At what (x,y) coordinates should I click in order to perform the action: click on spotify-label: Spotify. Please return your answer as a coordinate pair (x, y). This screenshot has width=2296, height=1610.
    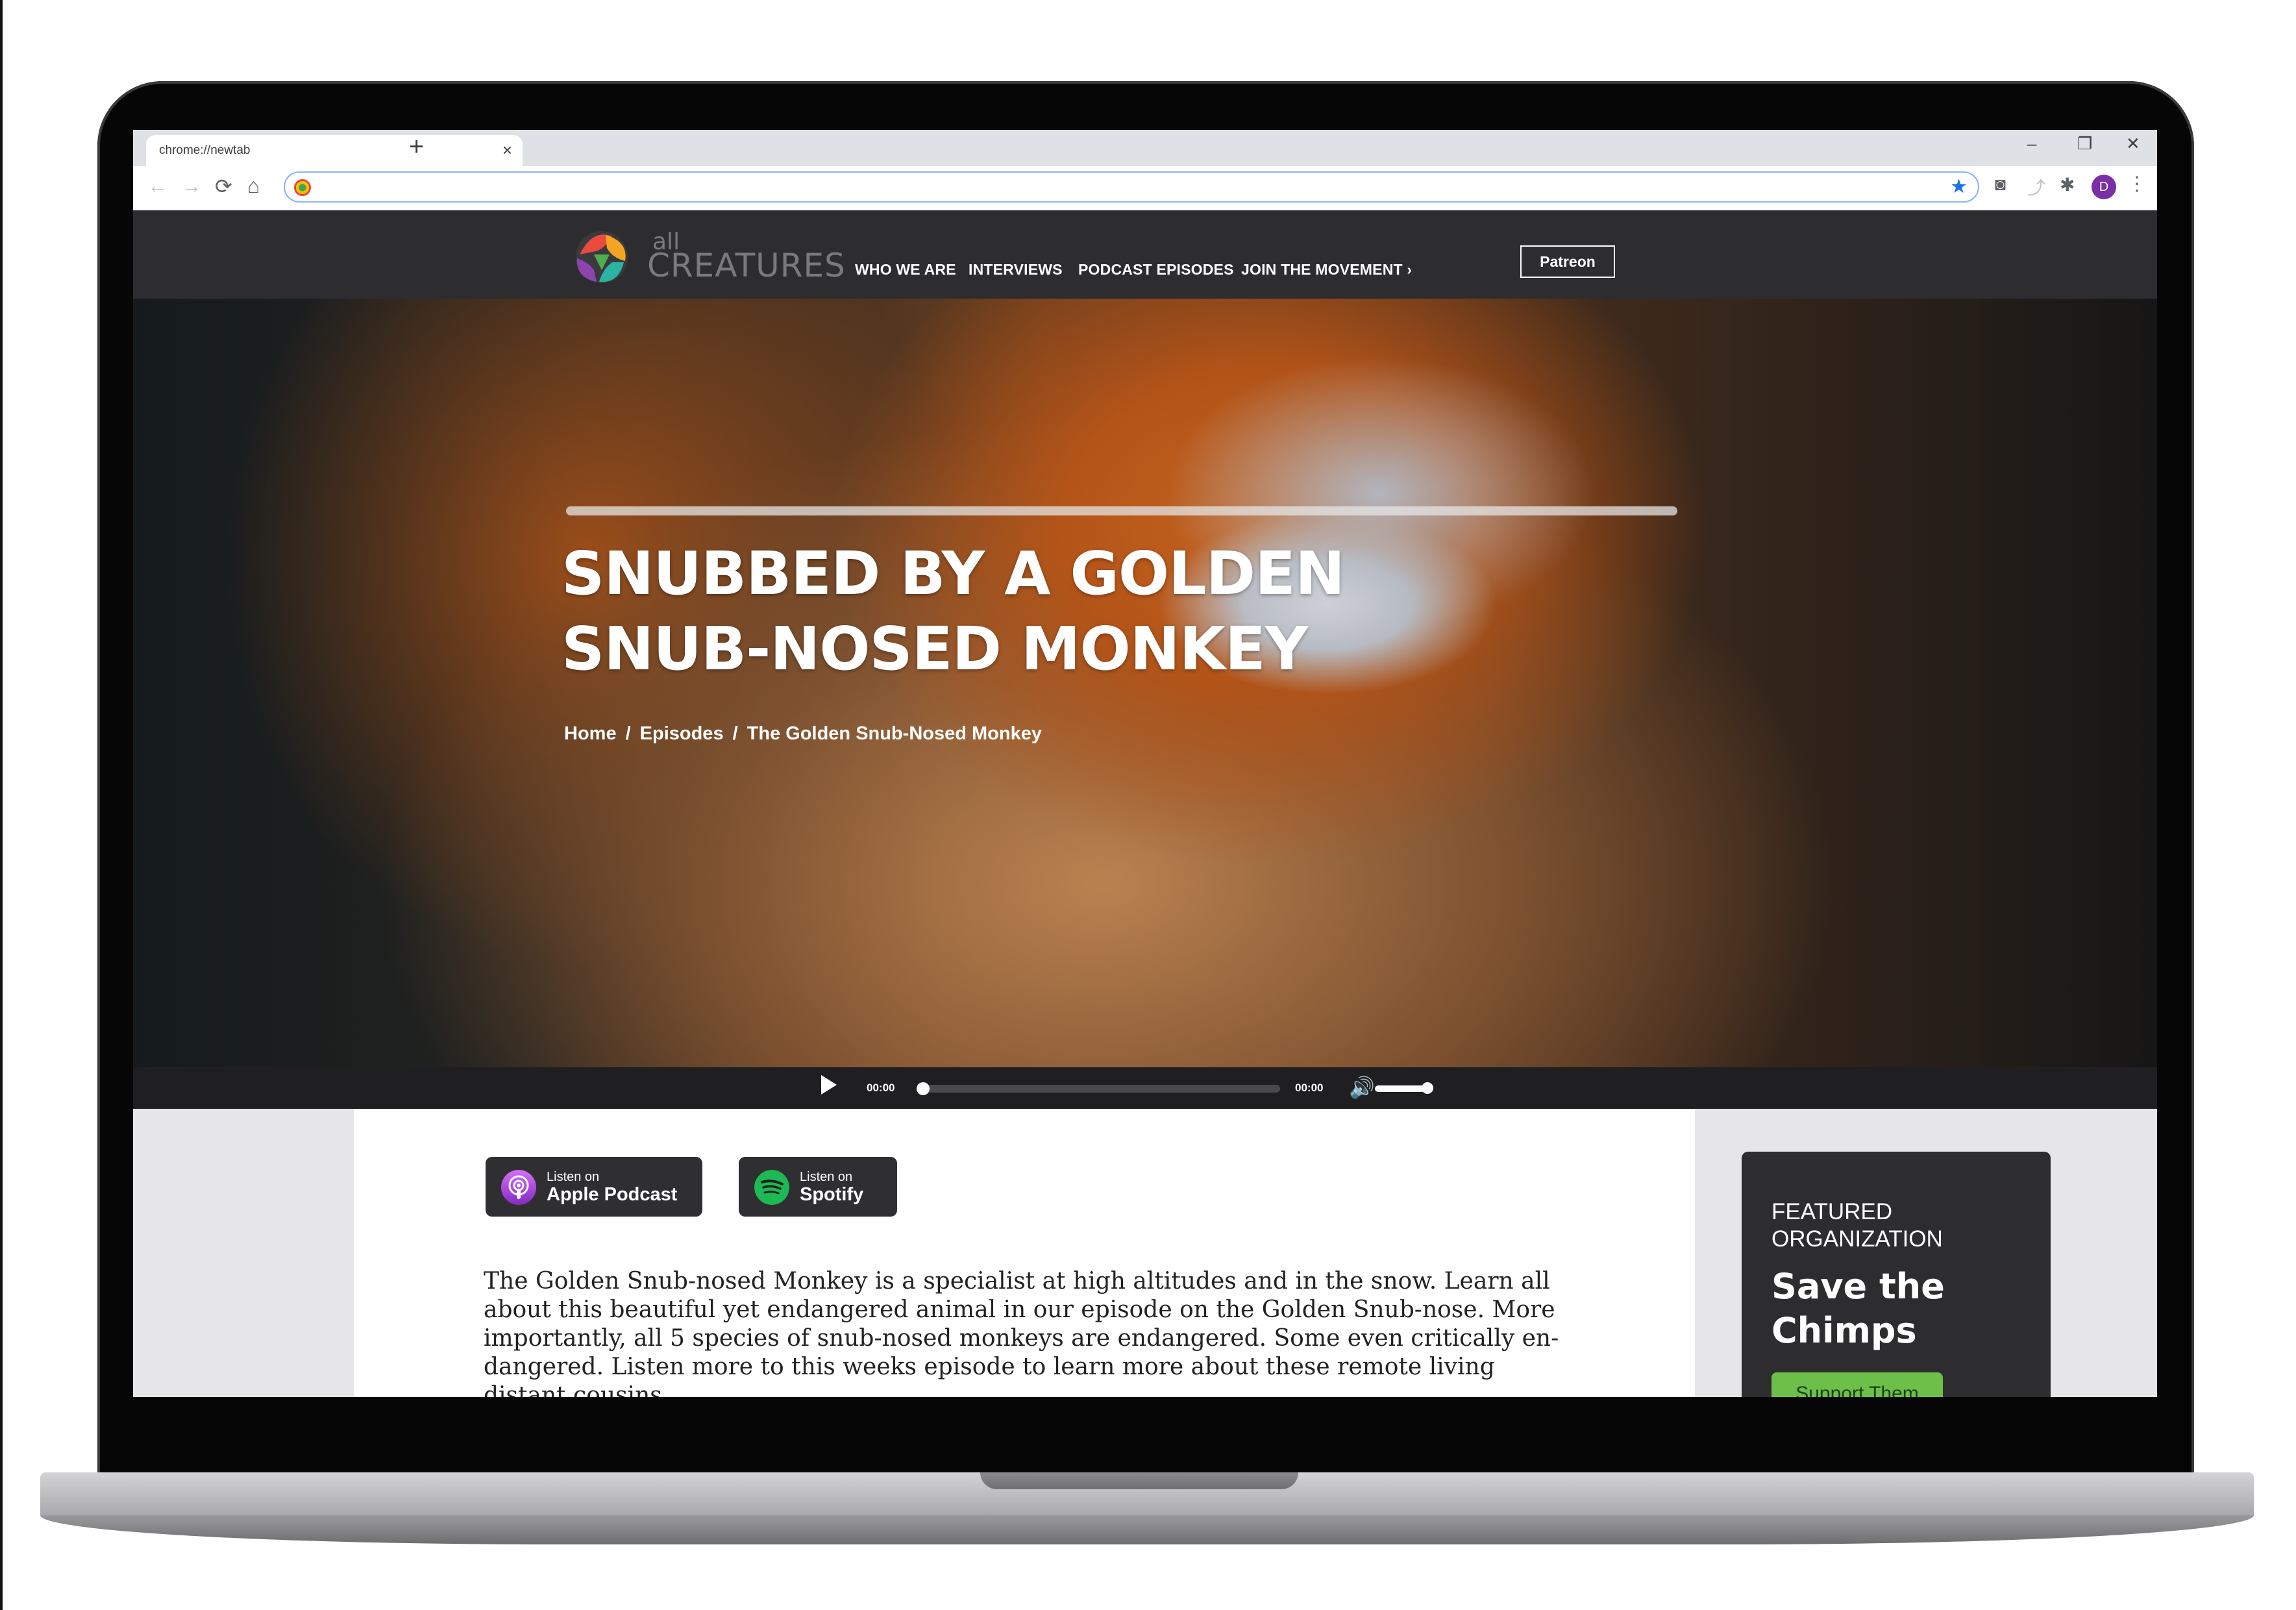
    Looking at the image, I should click on (832, 1194).